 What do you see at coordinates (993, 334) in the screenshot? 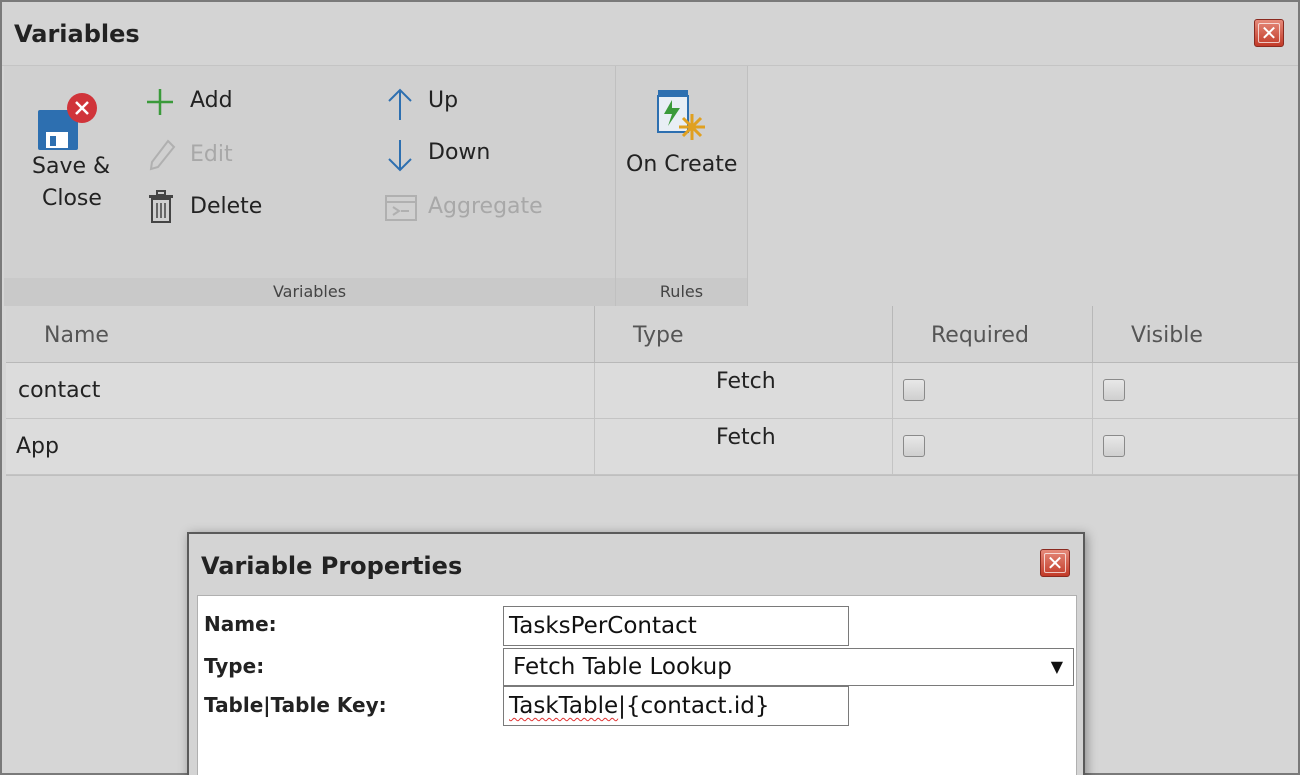
I see `column-header-required: Required` at bounding box center [993, 334].